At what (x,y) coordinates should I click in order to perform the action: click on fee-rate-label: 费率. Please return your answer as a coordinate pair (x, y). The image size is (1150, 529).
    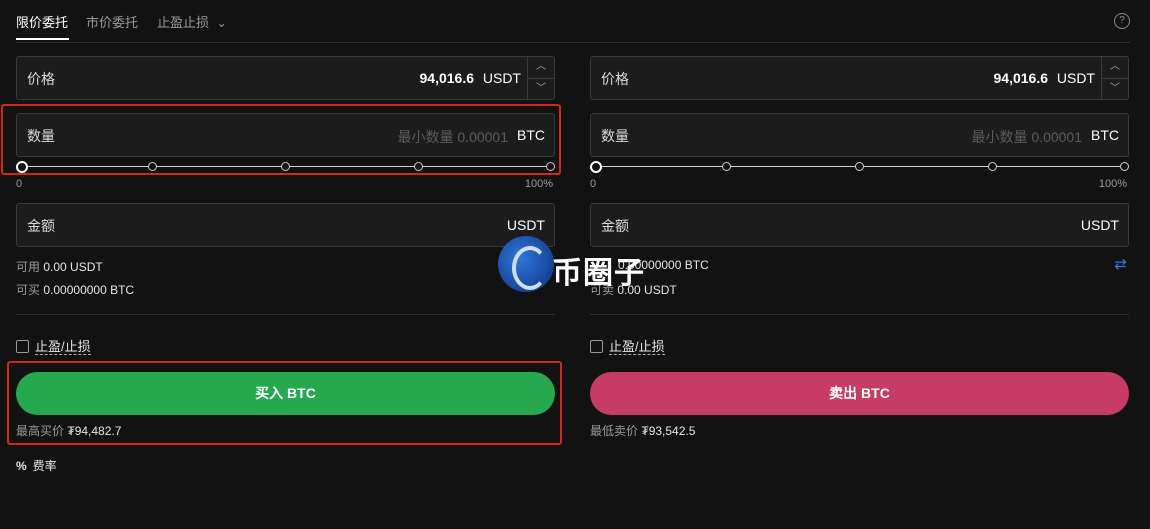
    Looking at the image, I should click on (44, 466).